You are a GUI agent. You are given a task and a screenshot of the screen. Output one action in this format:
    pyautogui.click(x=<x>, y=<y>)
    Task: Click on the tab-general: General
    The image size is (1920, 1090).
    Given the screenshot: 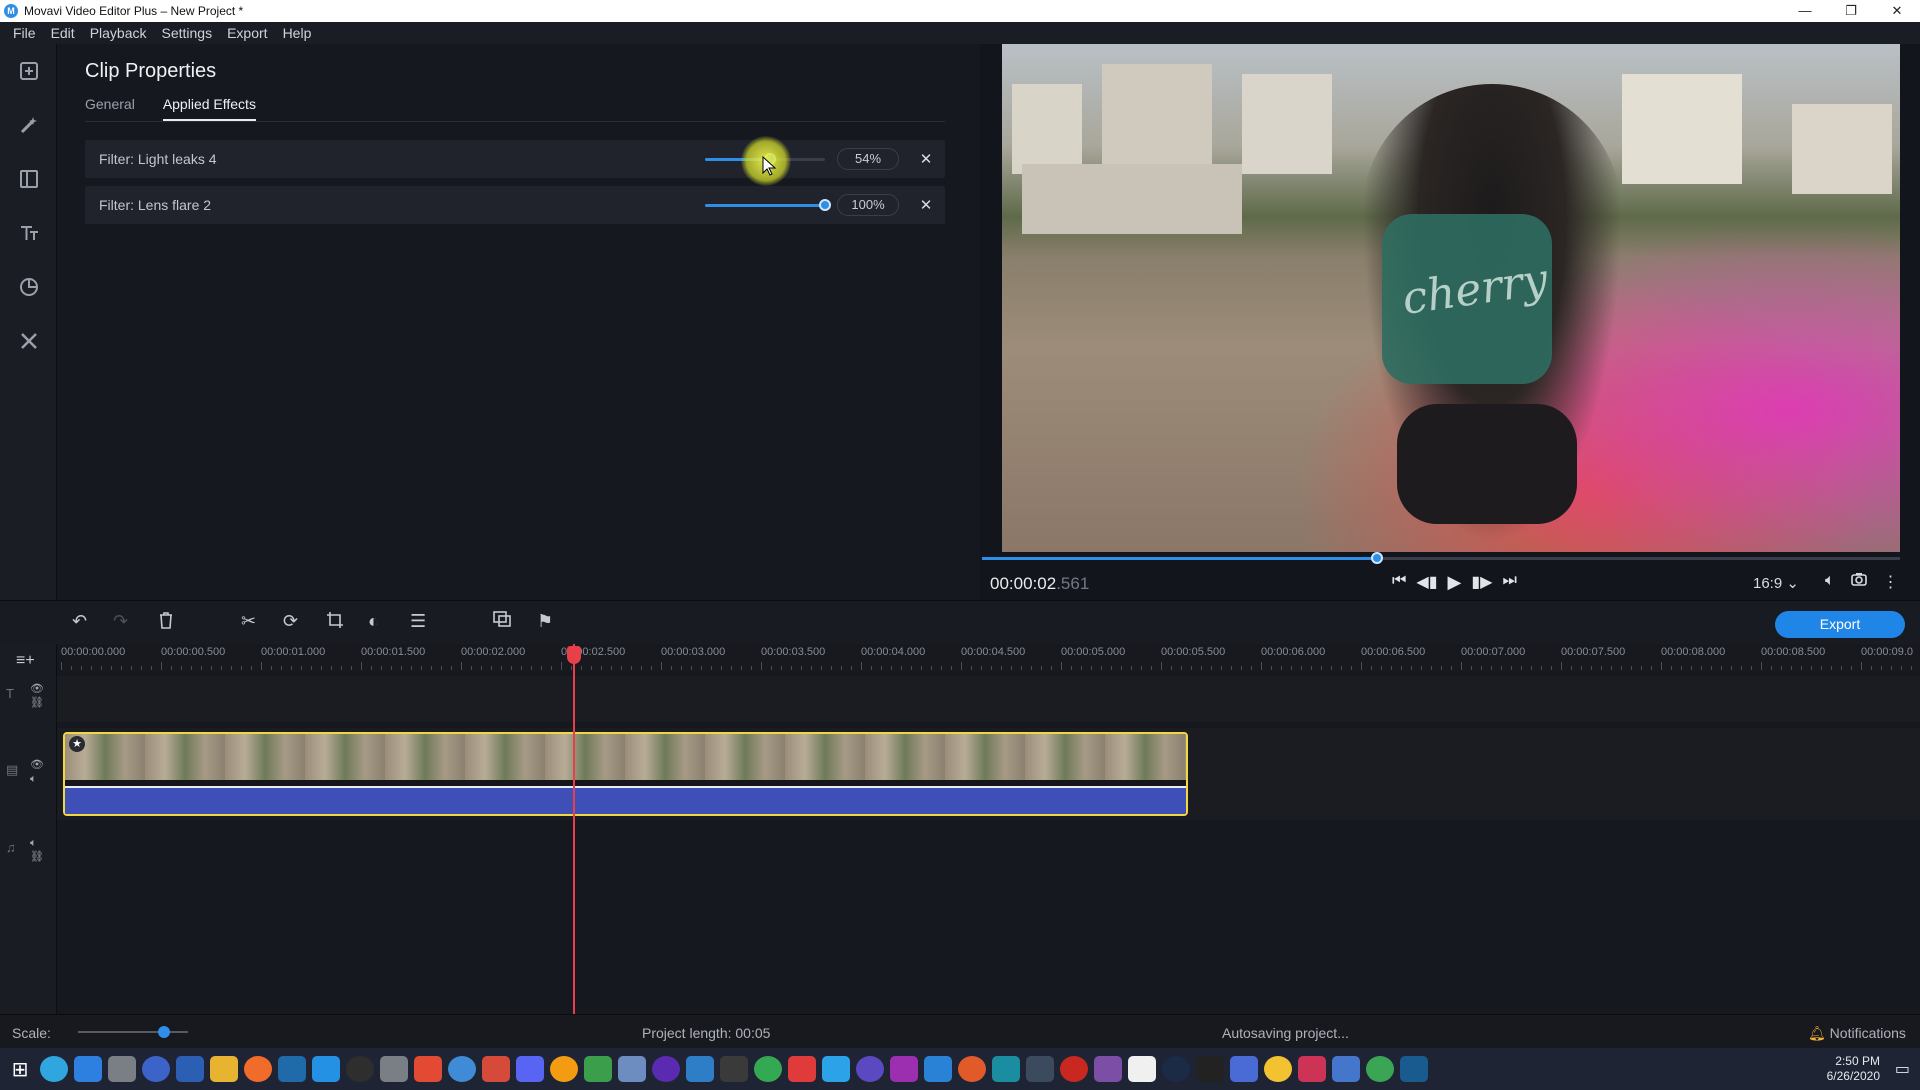 What is the action you would take?
    pyautogui.click(x=110, y=108)
    